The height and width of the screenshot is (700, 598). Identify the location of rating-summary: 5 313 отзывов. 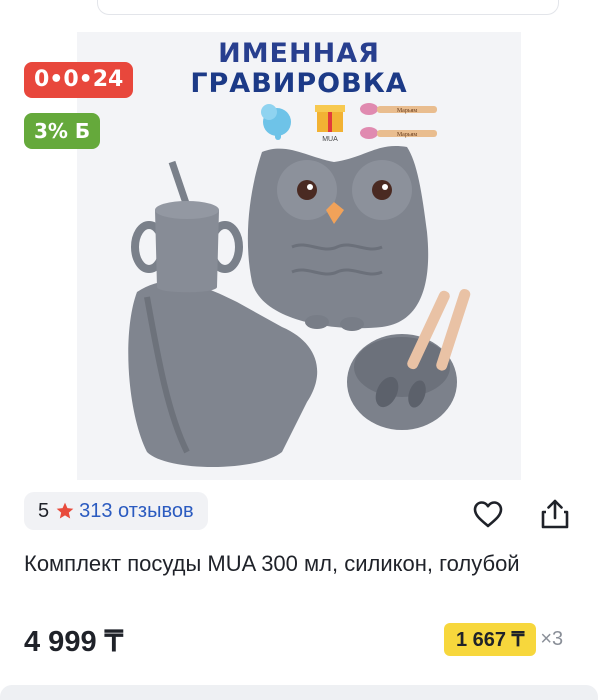
(116, 511).